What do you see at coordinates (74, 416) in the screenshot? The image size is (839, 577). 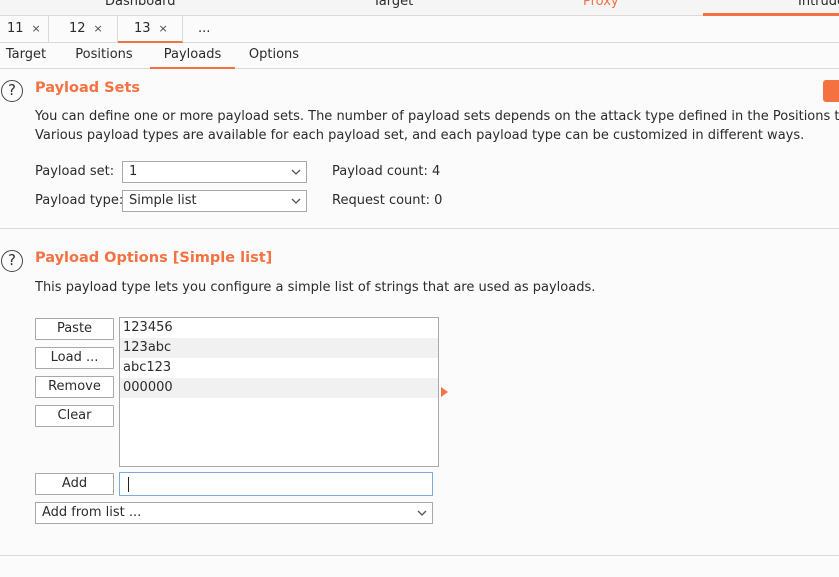 I see `clear-button: Clear` at bounding box center [74, 416].